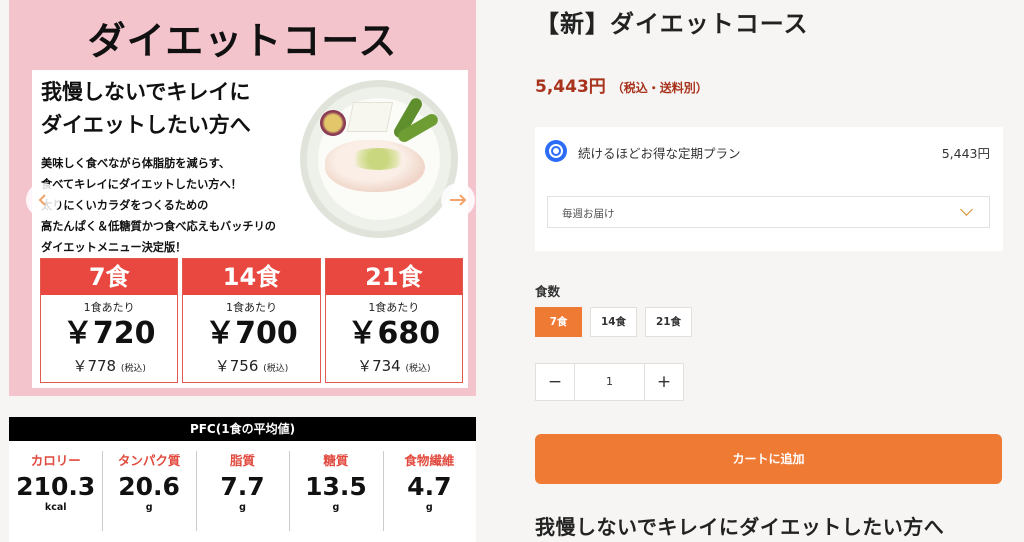 The height and width of the screenshot is (542, 1024). Describe the element at coordinates (672, 24) in the screenshot. I see `product-title: 【新】ダイエットコース` at that location.